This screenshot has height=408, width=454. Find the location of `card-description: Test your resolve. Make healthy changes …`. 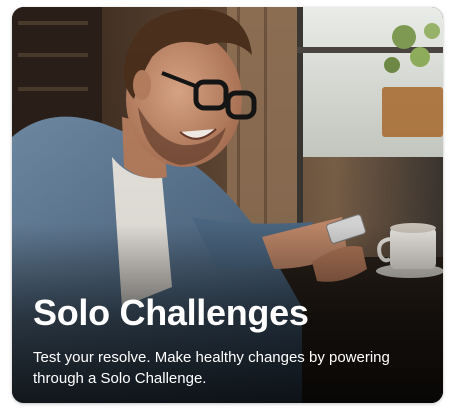

card-description: Test your resolve. Make healthy changes … is located at coordinates (211, 368).